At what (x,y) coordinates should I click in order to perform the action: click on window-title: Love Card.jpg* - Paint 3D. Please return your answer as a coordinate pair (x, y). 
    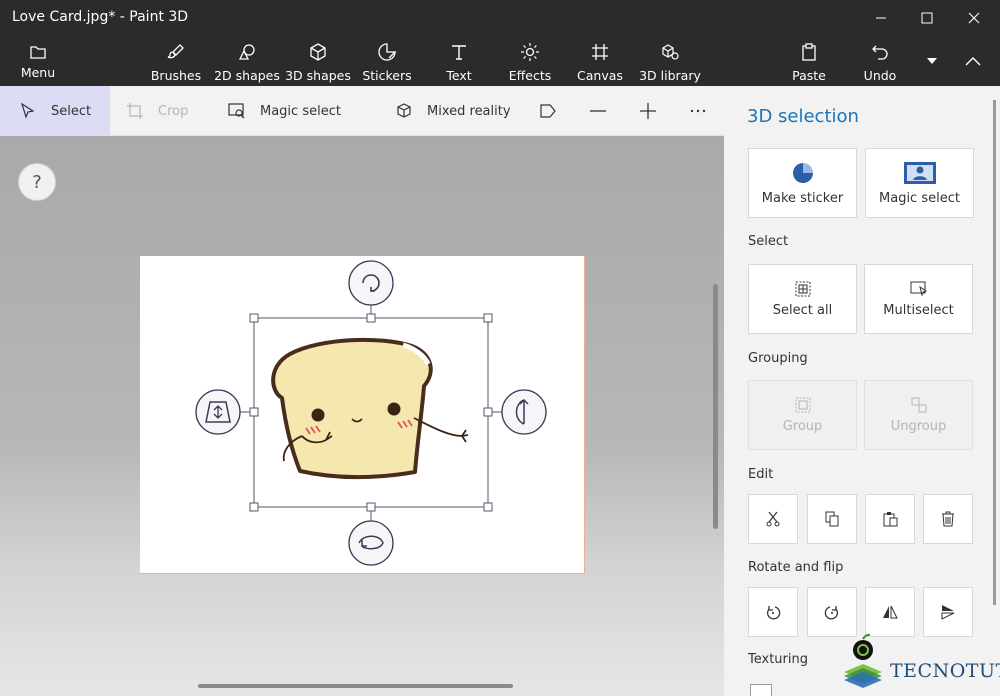
    Looking at the image, I should click on (100, 17).